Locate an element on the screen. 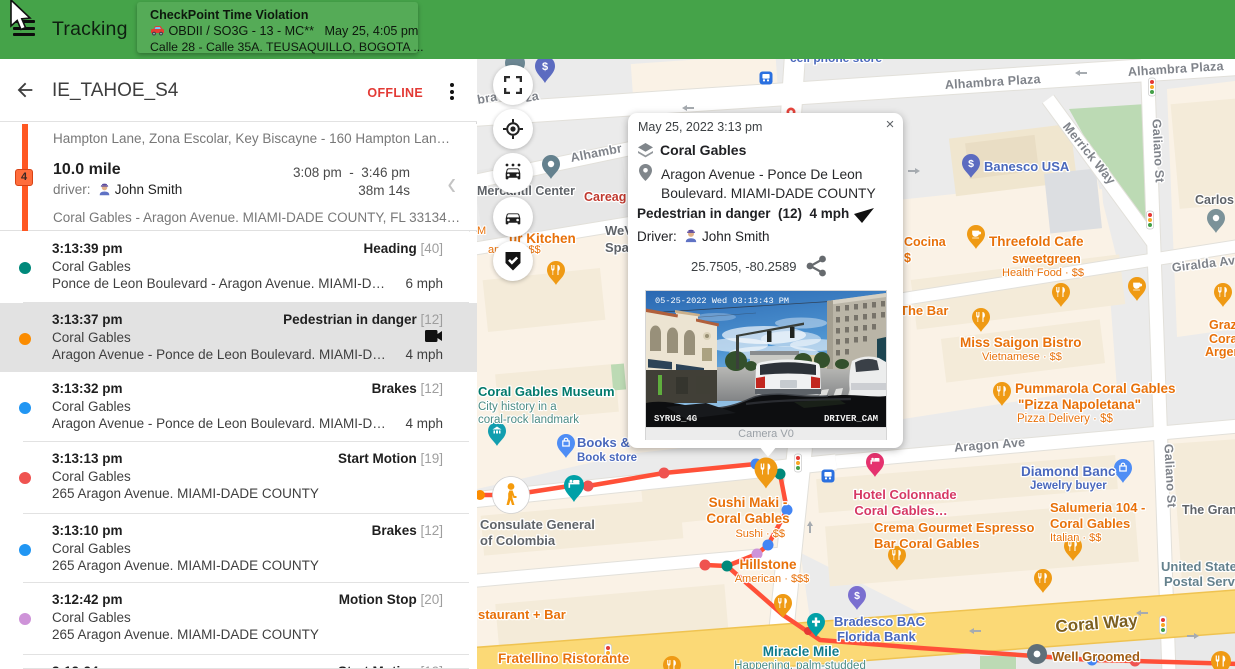  svg-text: Pizza Delivery · $$ is located at coordinates (1065, 419).